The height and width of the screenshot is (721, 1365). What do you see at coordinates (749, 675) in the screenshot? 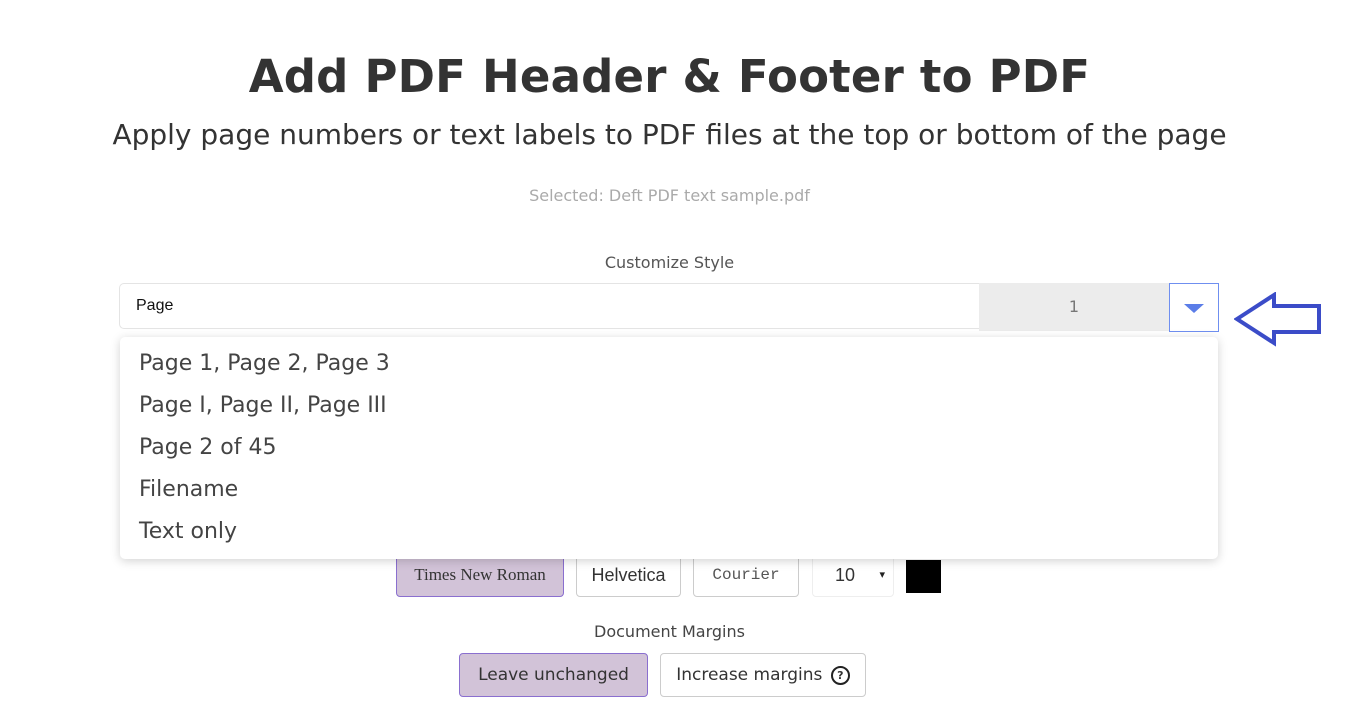
I see `increase-margins-label: Increase margins` at bounding box center [749, 675].